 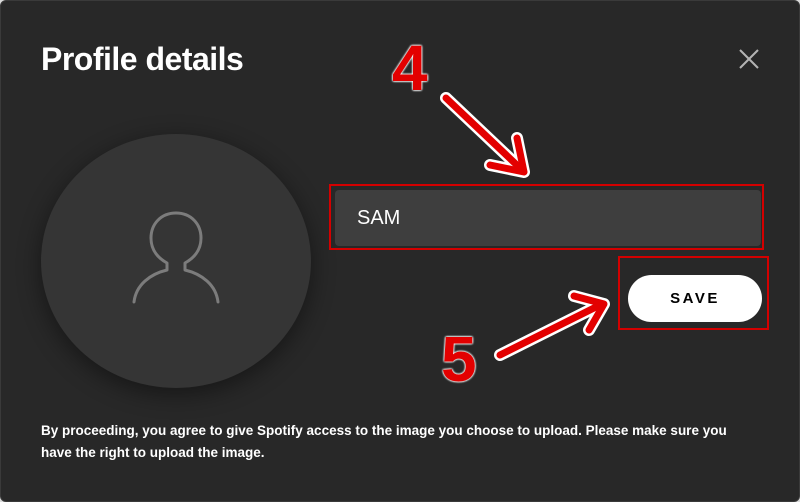 I want to click on dialog-title: Profile details, so click(x=142, y=59).